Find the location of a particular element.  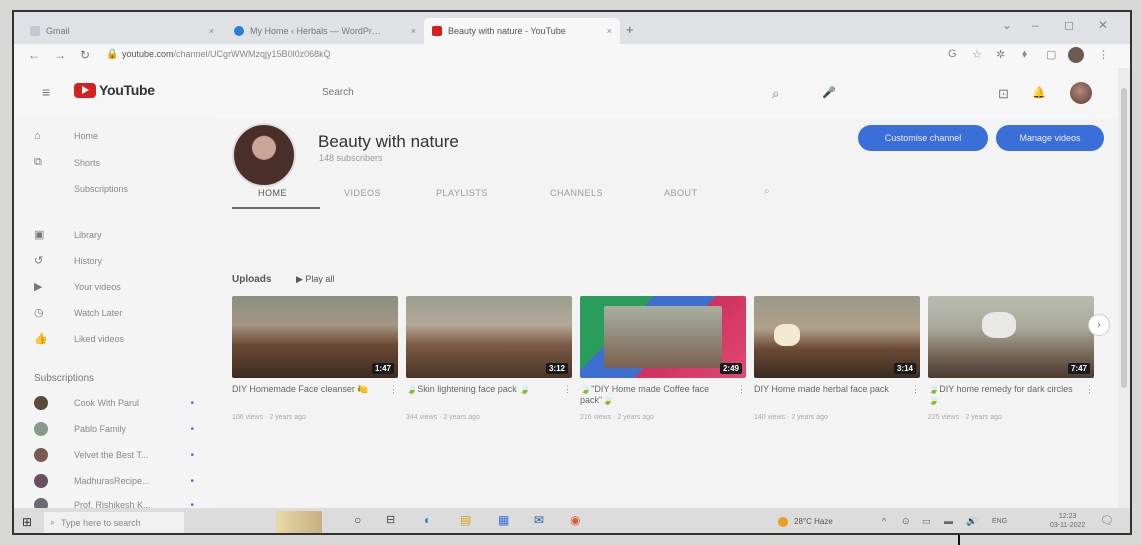

subscription-item: Velvet the Best T... • is located at coordinates (114, 455).